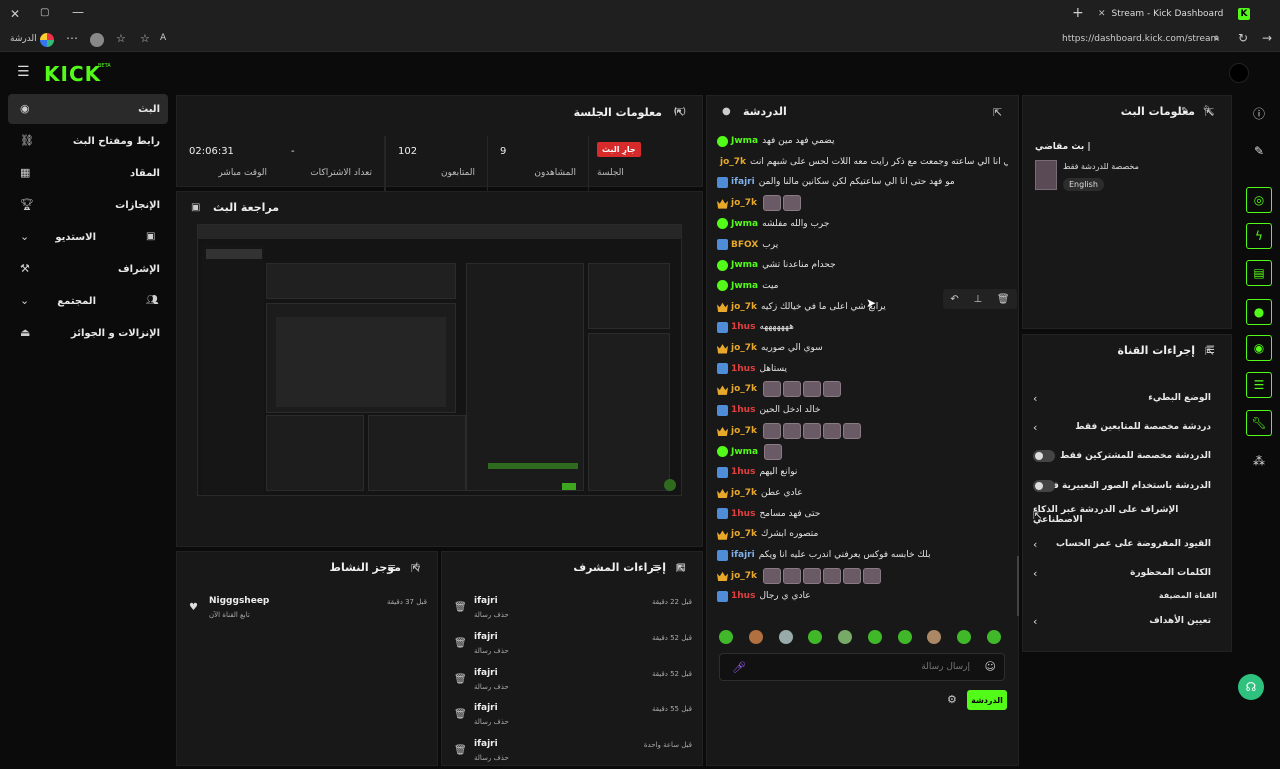  What do you see at coordinates (88, 173) in the screenshot?
I see `sidebar-item-vods: ▦ المقاد` at bounding box center [88, 173].